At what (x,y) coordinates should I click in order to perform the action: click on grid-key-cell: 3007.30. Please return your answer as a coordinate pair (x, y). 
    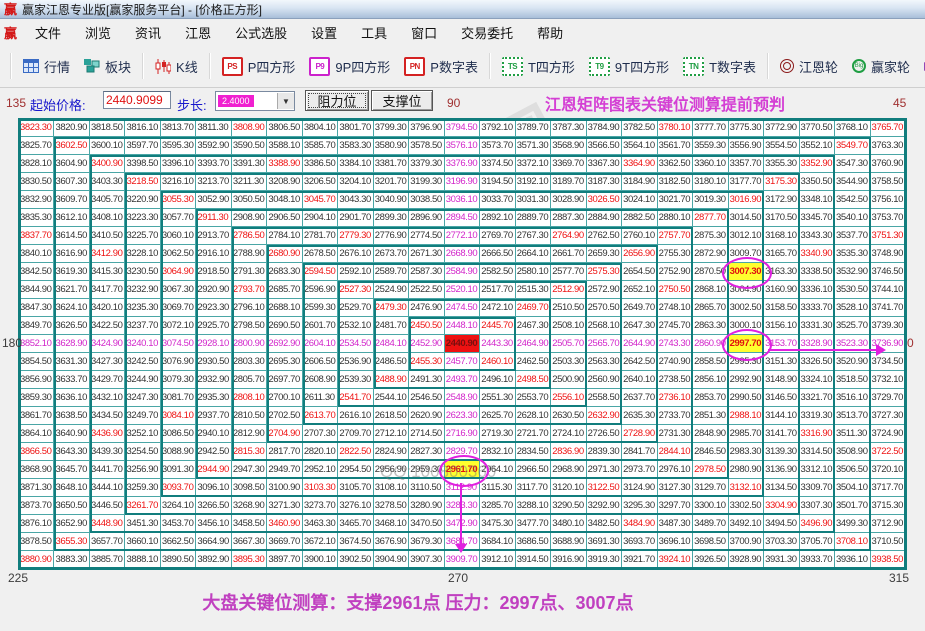
    Looking at the image, I should click on (746, 272).